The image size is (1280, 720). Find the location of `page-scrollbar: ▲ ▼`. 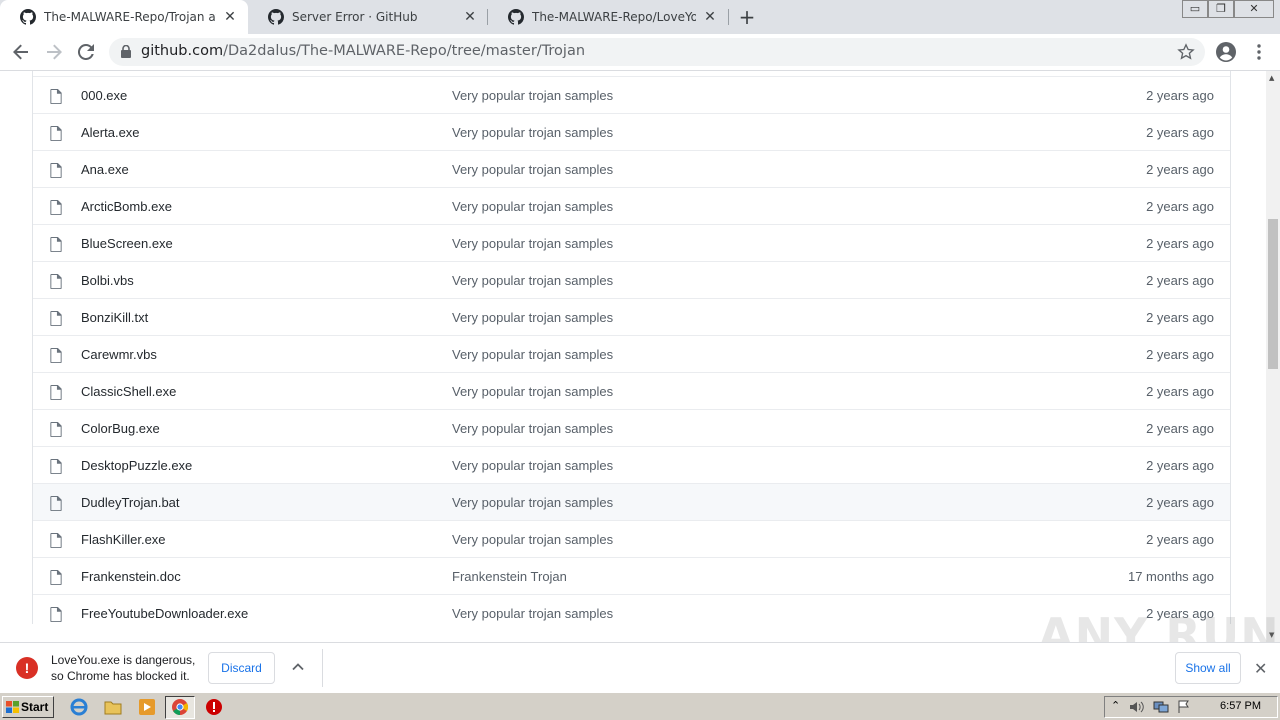

page-scrollbar: ▲ ▼ is located at coordinates (1273, 356).